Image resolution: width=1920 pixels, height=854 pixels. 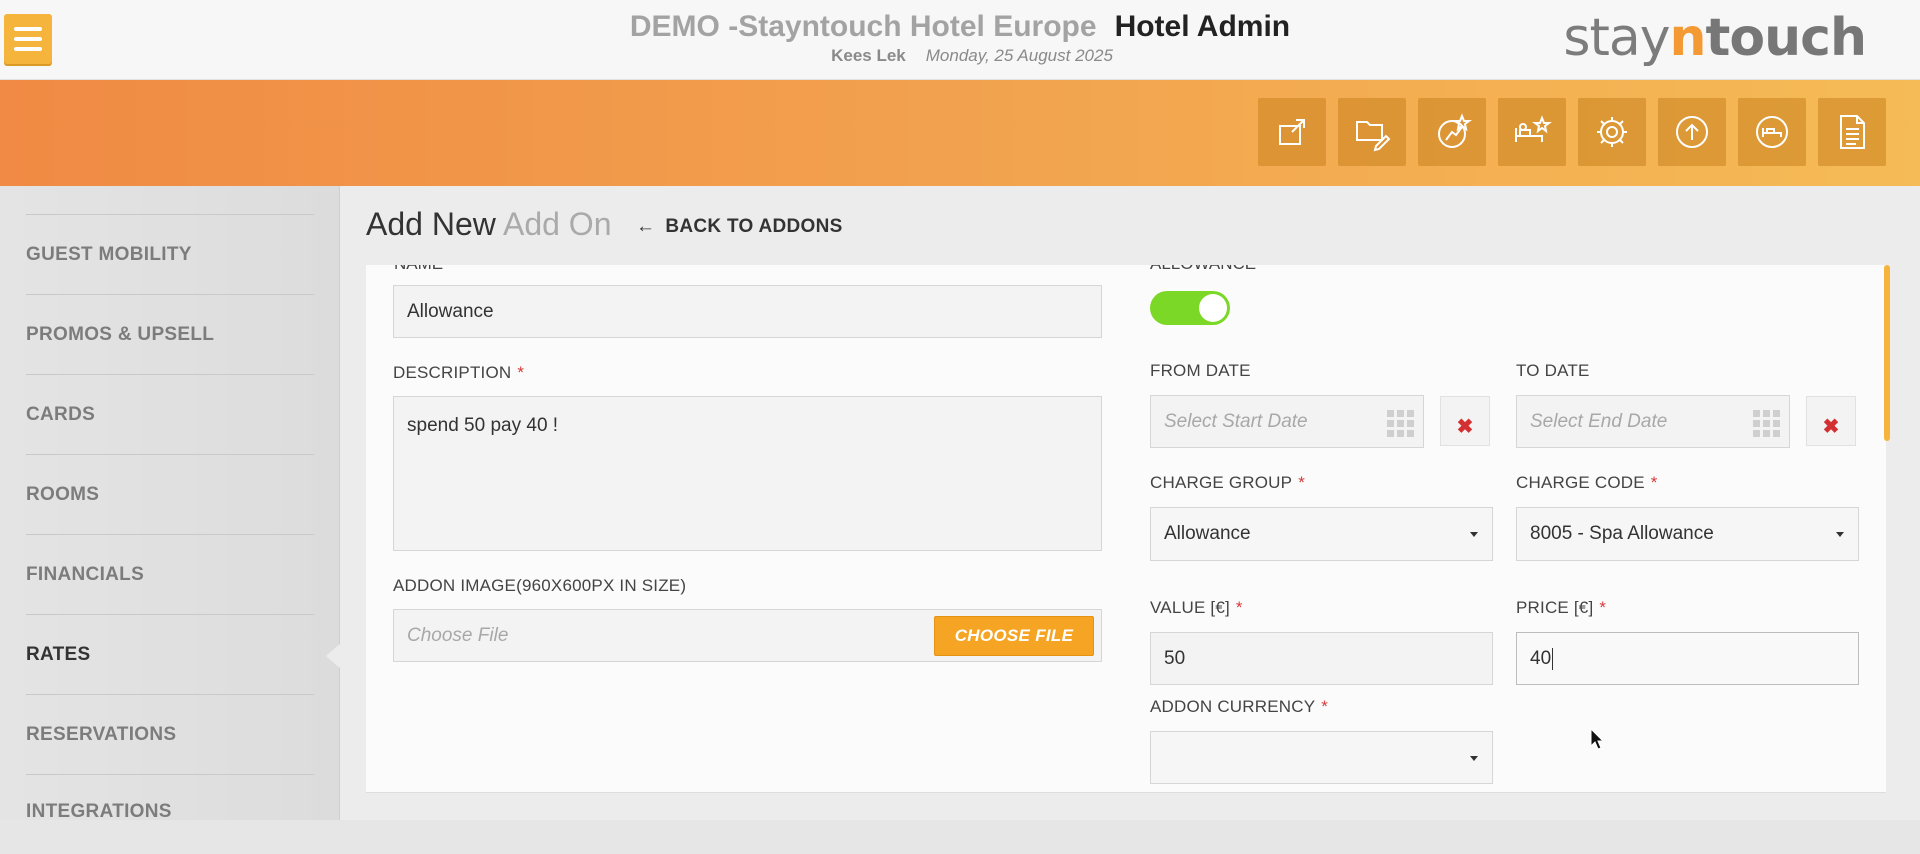 I want to click on user-name: Kees Lek, so click(x=868, y=55).